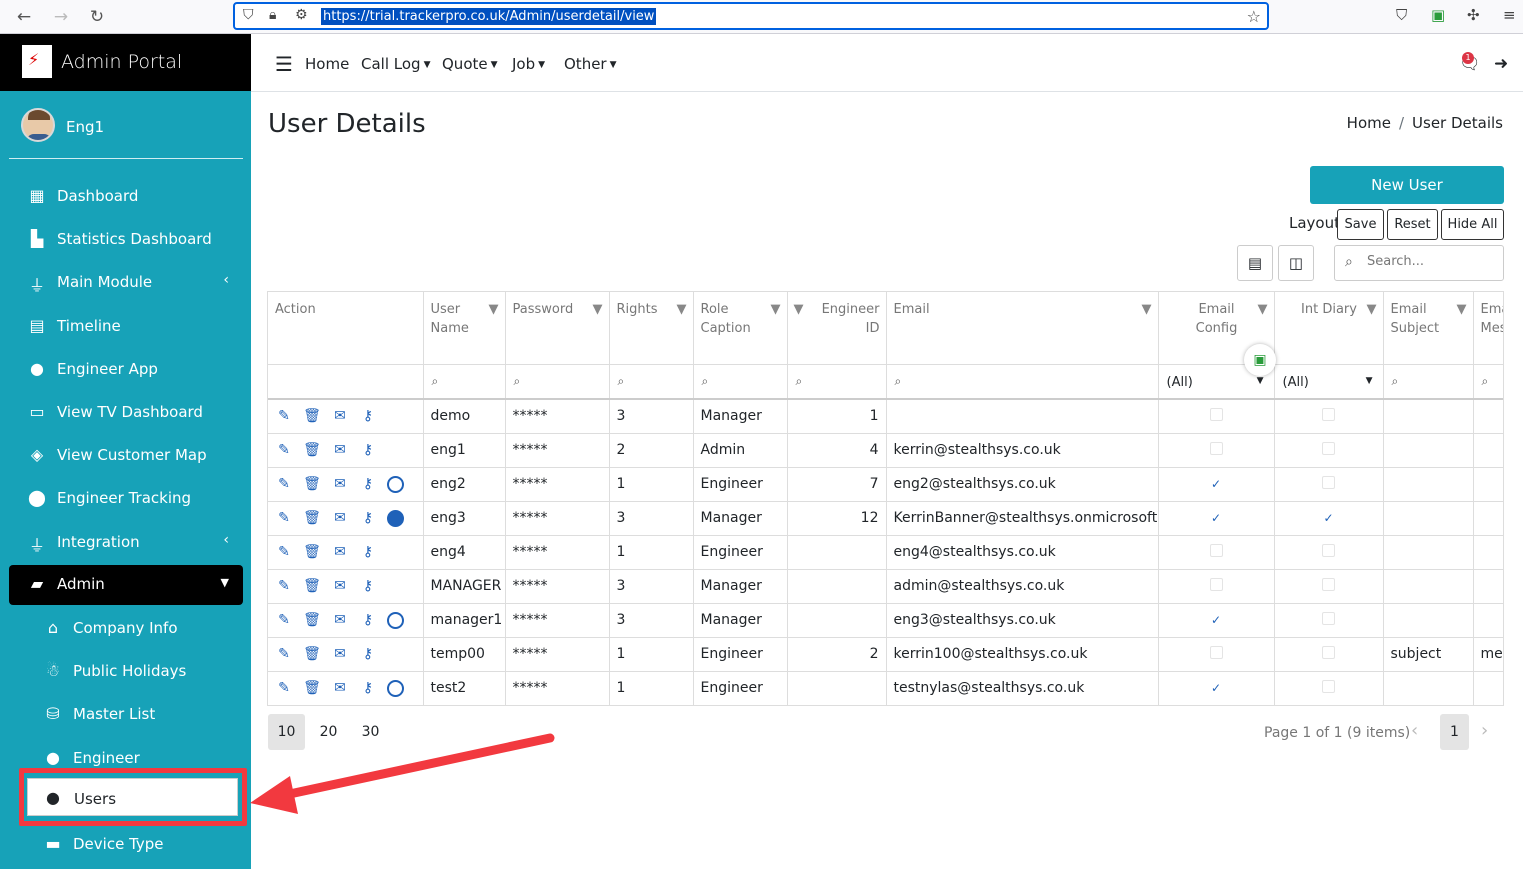 This screenshot has height=869, width=1523. What do you see at coordinates (395, 518) in the screenshot?
I see `status-circle-filled-icon` at bounding box center [395, 518].